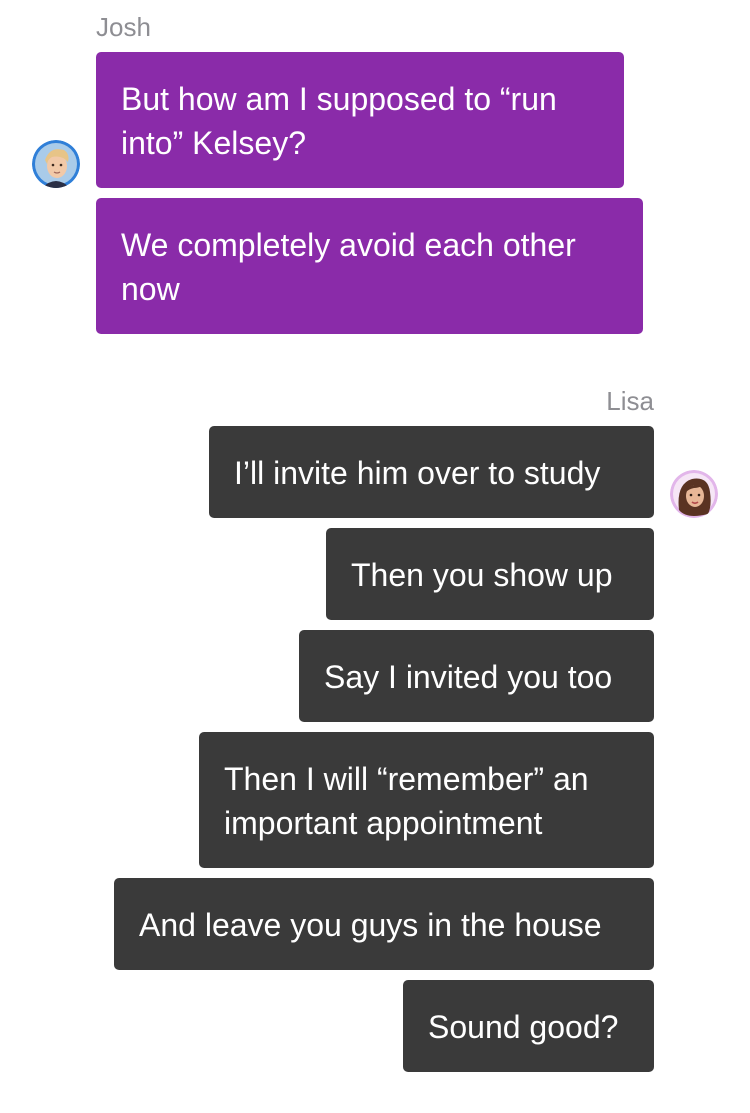 The image size is (750, 1113). I want to click on lisa-avatar-icon, so click(694, 494).